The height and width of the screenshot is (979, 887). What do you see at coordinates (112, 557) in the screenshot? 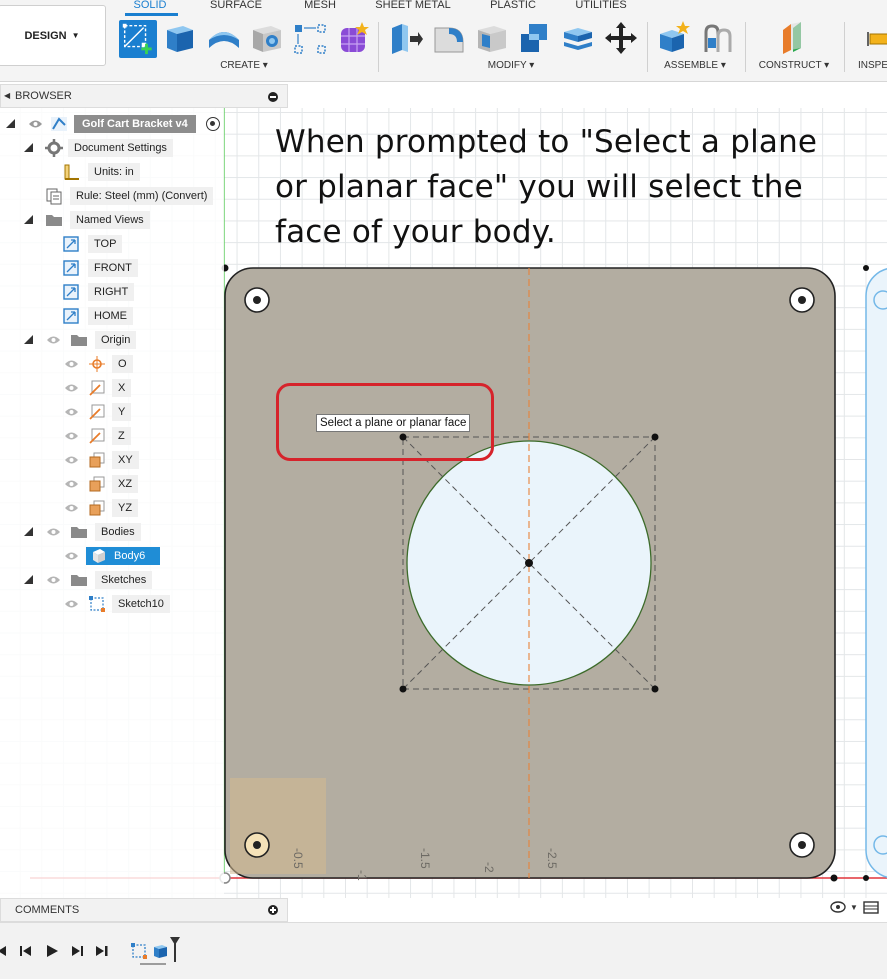
I see `tree-body-item: Body6` at bounding box center [112, 557].